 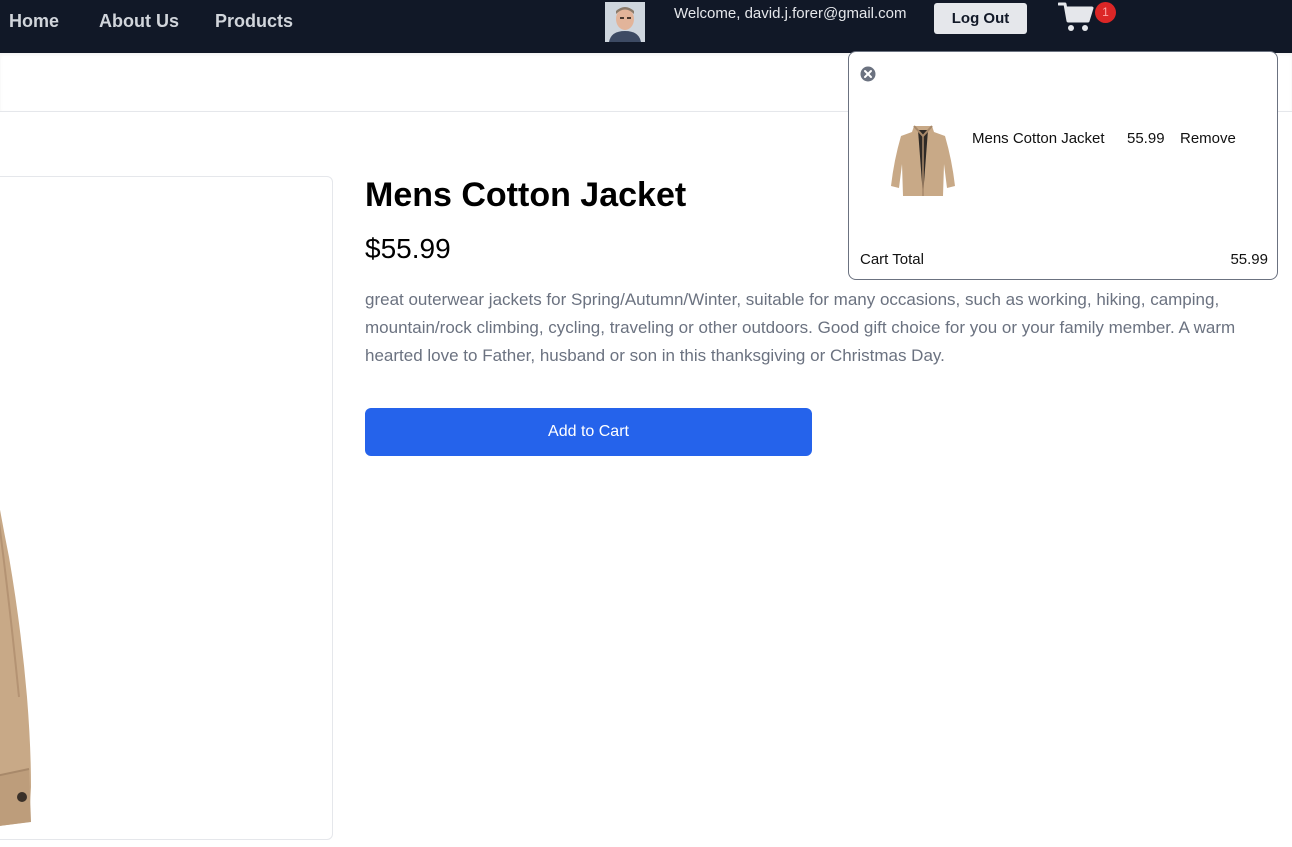 I want to click on cart-total-label: Cart Total, so click(x=892, y=259).